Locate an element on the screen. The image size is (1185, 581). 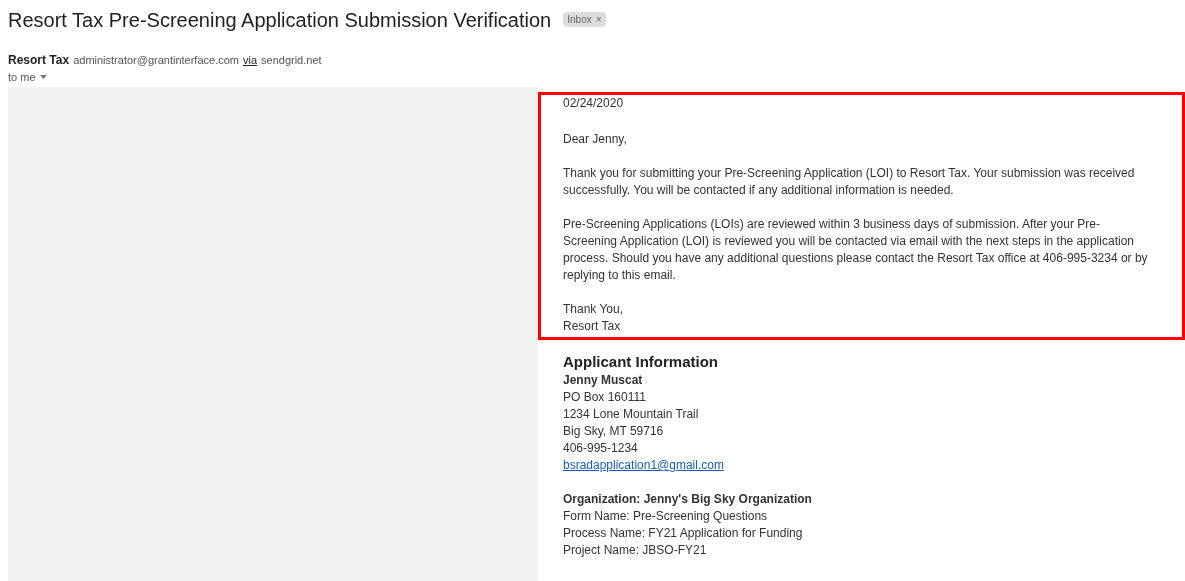
applicant-detail: 1234 Lone Mountain Trail is located at coordinates (631, 414).